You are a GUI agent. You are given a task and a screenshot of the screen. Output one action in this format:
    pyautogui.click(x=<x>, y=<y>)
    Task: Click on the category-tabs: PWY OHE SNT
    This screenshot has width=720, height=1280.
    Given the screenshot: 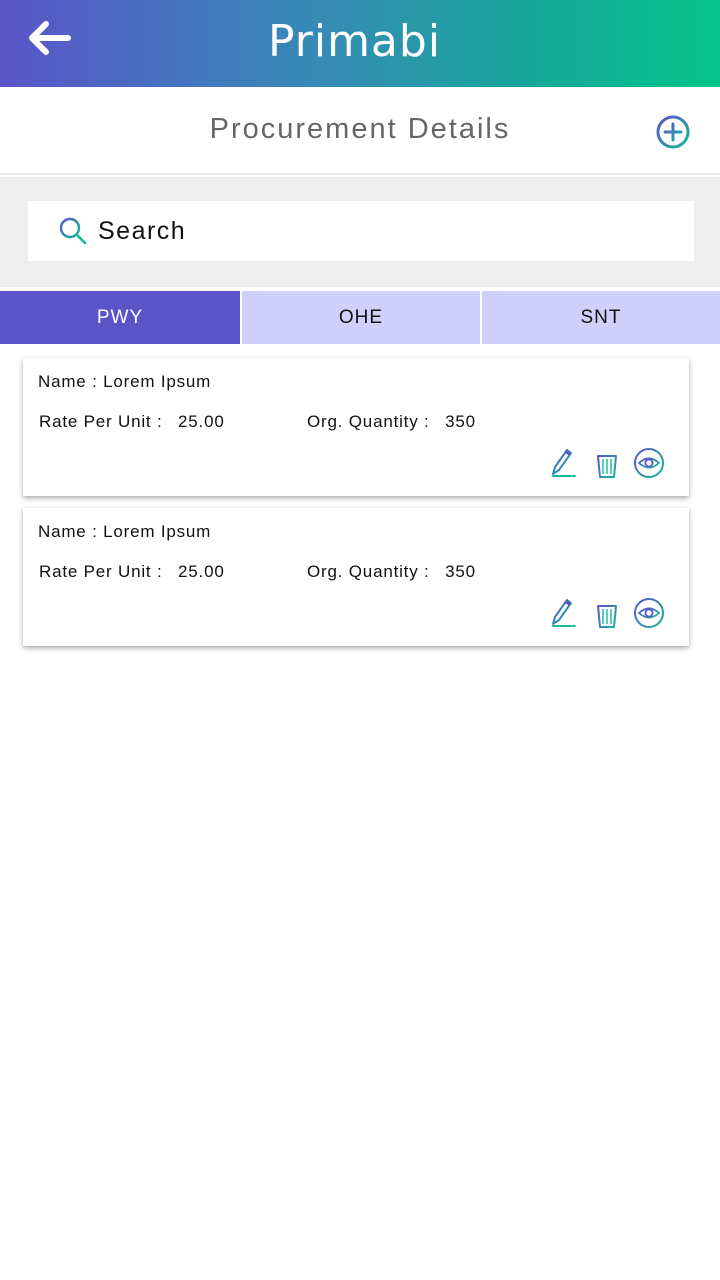 What is the action you would take?
    pyautogui.click(x=360, y=317)
    